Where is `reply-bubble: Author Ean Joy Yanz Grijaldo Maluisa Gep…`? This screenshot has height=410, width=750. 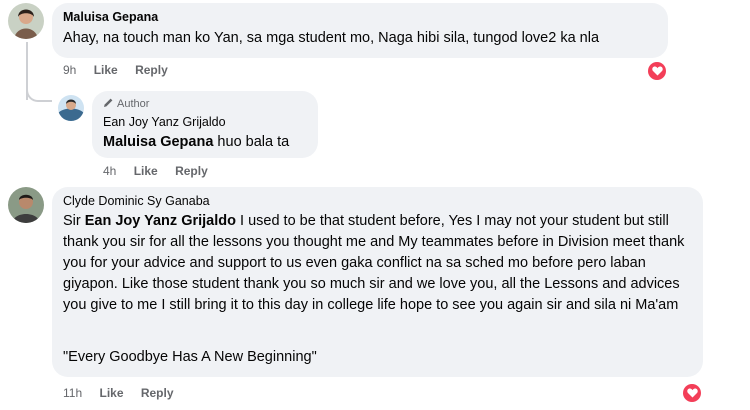 reply-bubble: Author Ean Joy Yanz Grijaldo Maluisa Gep… is located at coordinates (205, 124).